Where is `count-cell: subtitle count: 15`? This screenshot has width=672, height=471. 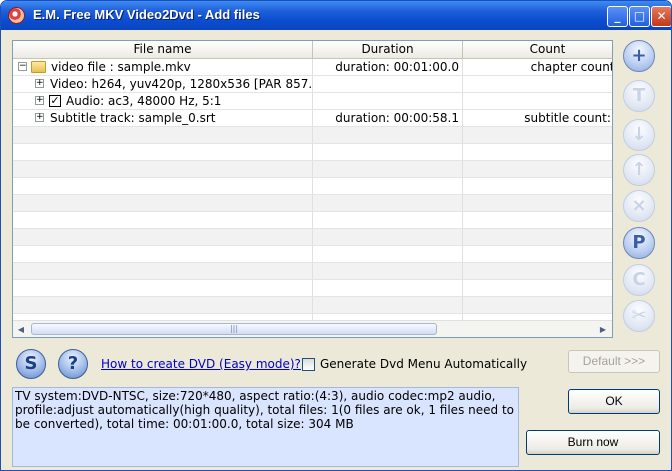 count-cell: subtitle count: 15 is located at coordinates (537, 118).